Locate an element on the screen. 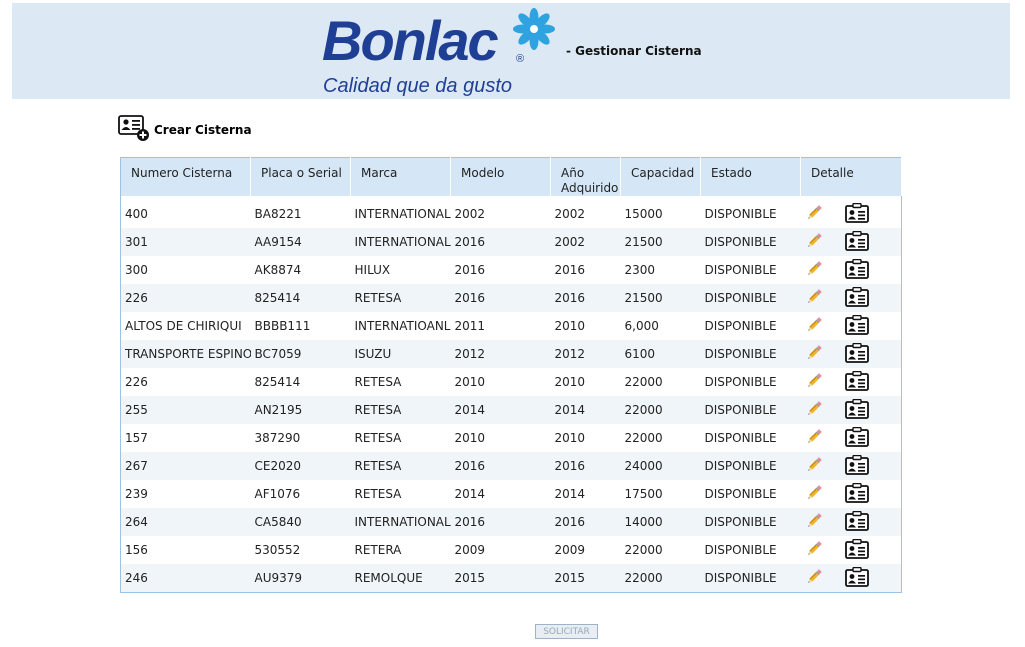 The image size is (1025, 647). table-cell: 246 is located at coordinates (185, 578).